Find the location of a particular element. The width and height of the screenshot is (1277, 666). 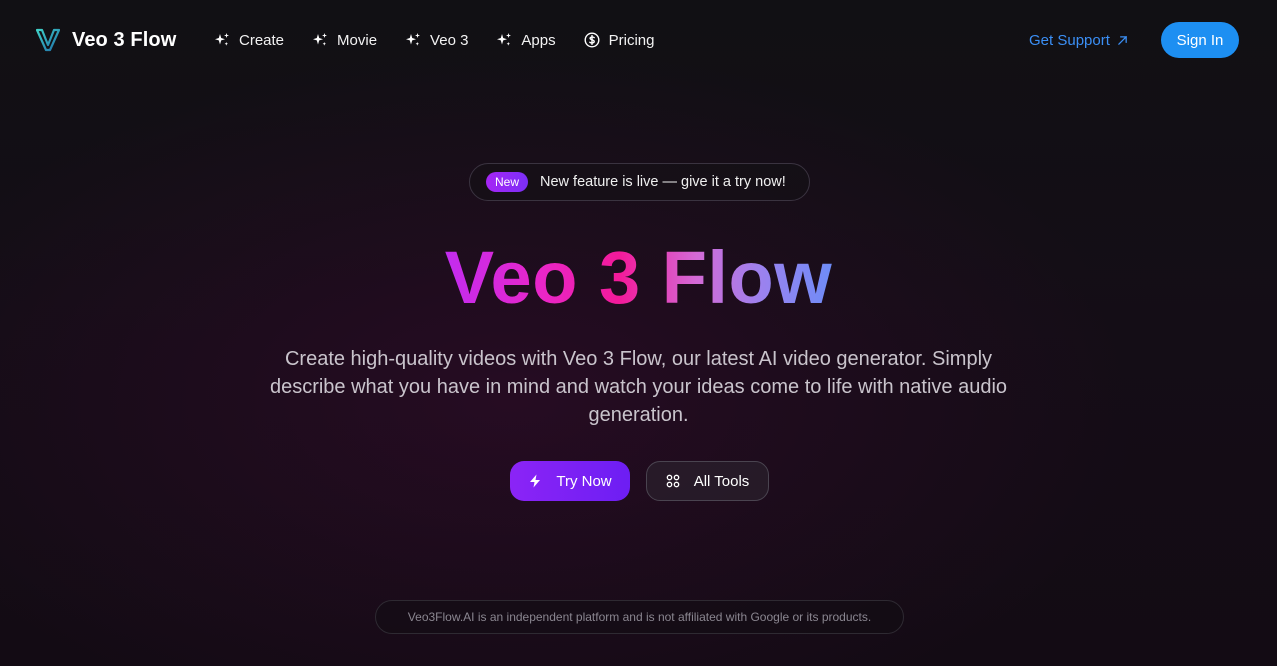

announcement-text: New feature is live — give it a try now! is located at coordinates (663, 182).